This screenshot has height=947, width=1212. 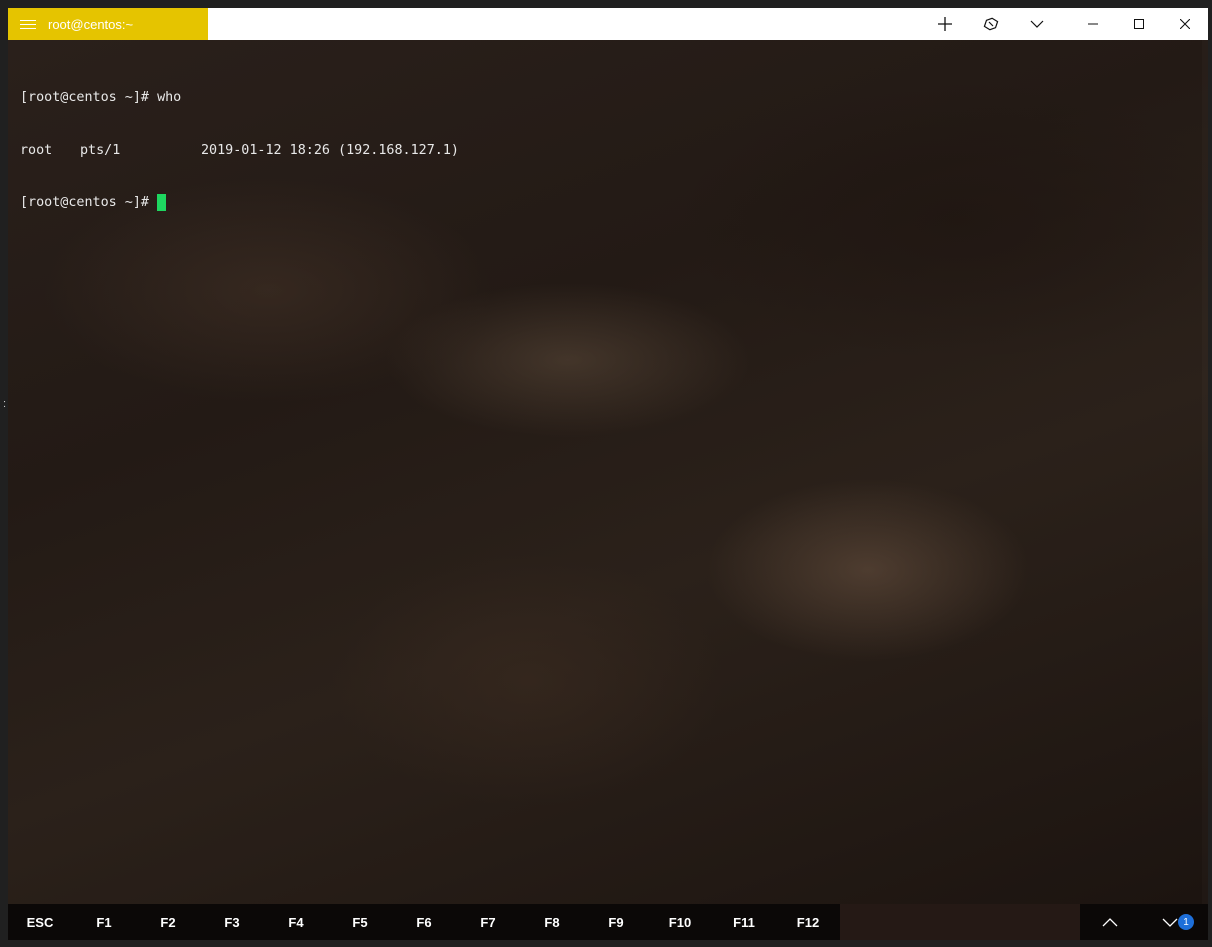 I want to click on new-tab-button, so click(x=945, y=24).